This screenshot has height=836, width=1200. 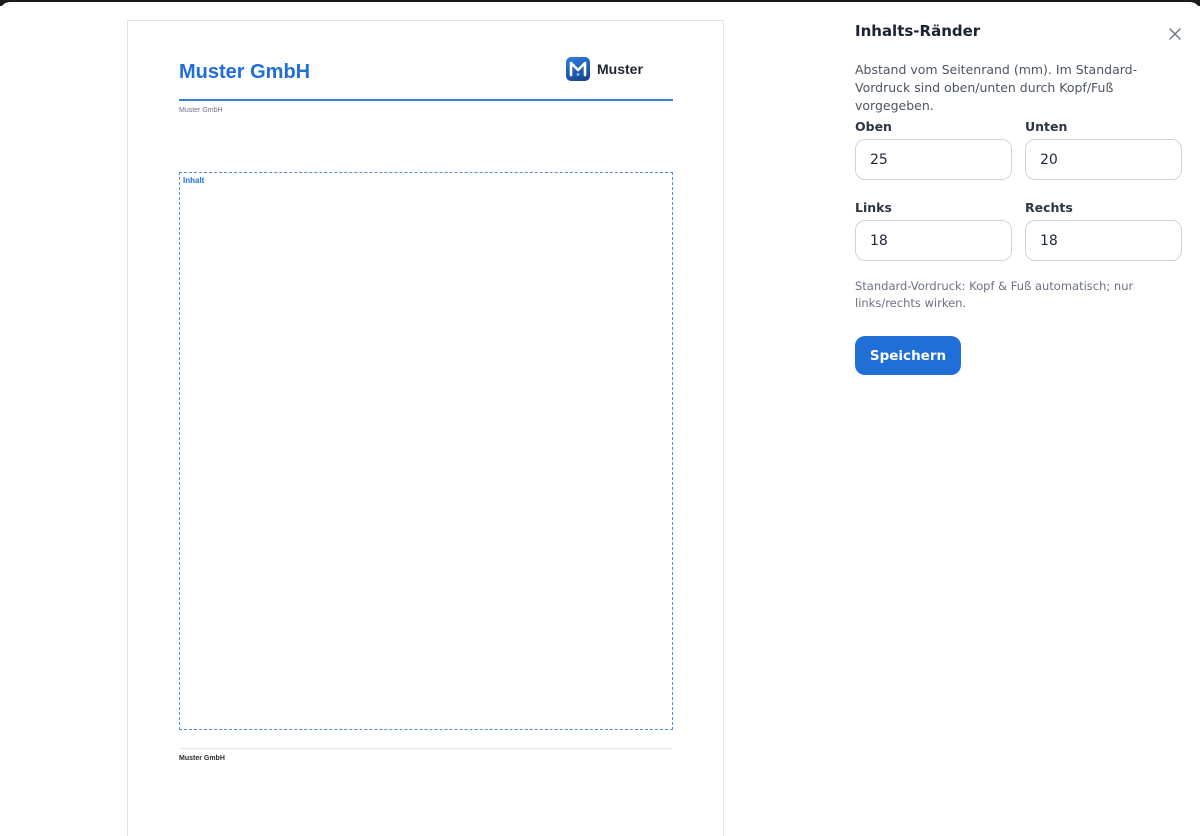 I want to click on document-footer-text: Muster GmbH, so click(x=202, y=758).